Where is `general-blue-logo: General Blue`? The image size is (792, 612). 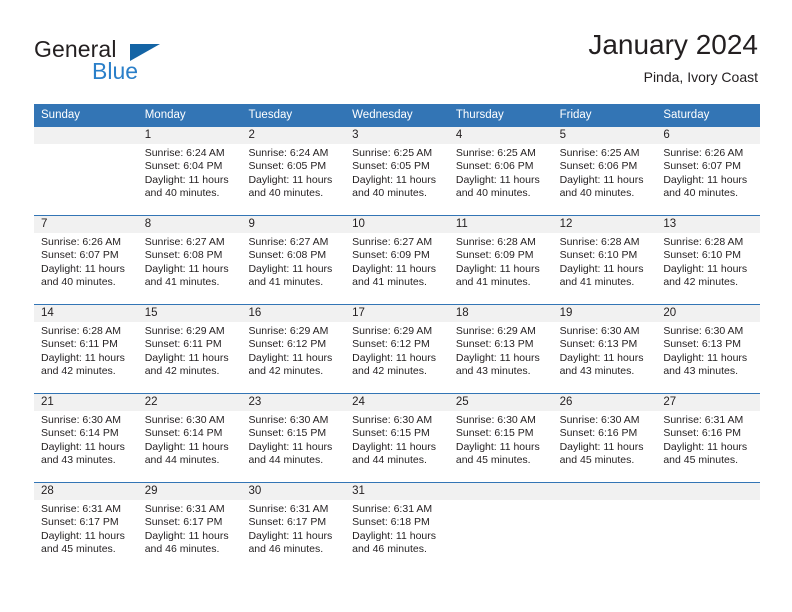 general-blue-logo: General Blue is located at coordinates (144, 64).